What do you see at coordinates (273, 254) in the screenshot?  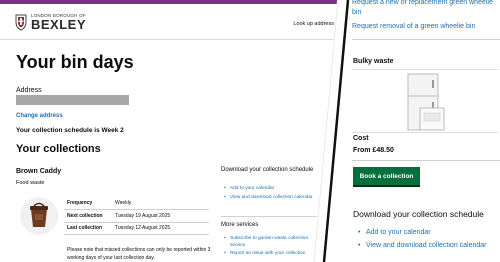 I see `report-issue-link: Report an issue with your collection` at bounding box center [273, 254].